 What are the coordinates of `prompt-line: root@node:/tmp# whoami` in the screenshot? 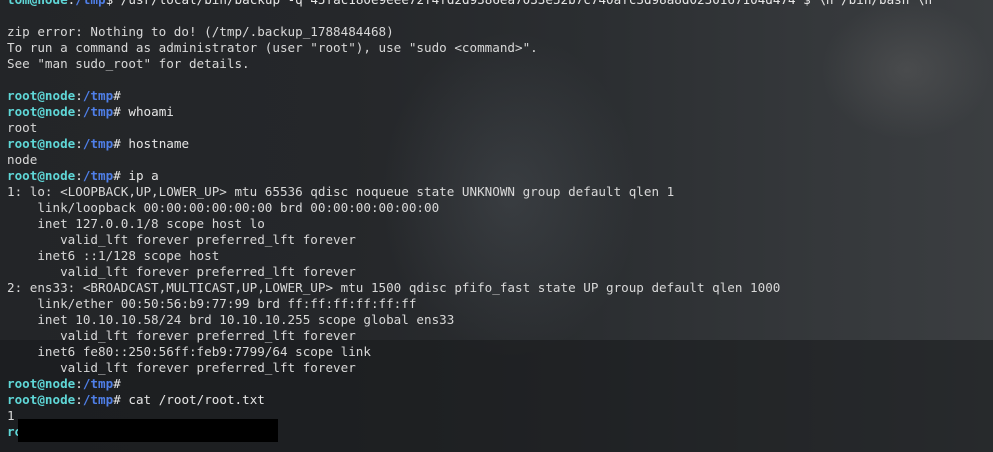 It's located at (90, 111).